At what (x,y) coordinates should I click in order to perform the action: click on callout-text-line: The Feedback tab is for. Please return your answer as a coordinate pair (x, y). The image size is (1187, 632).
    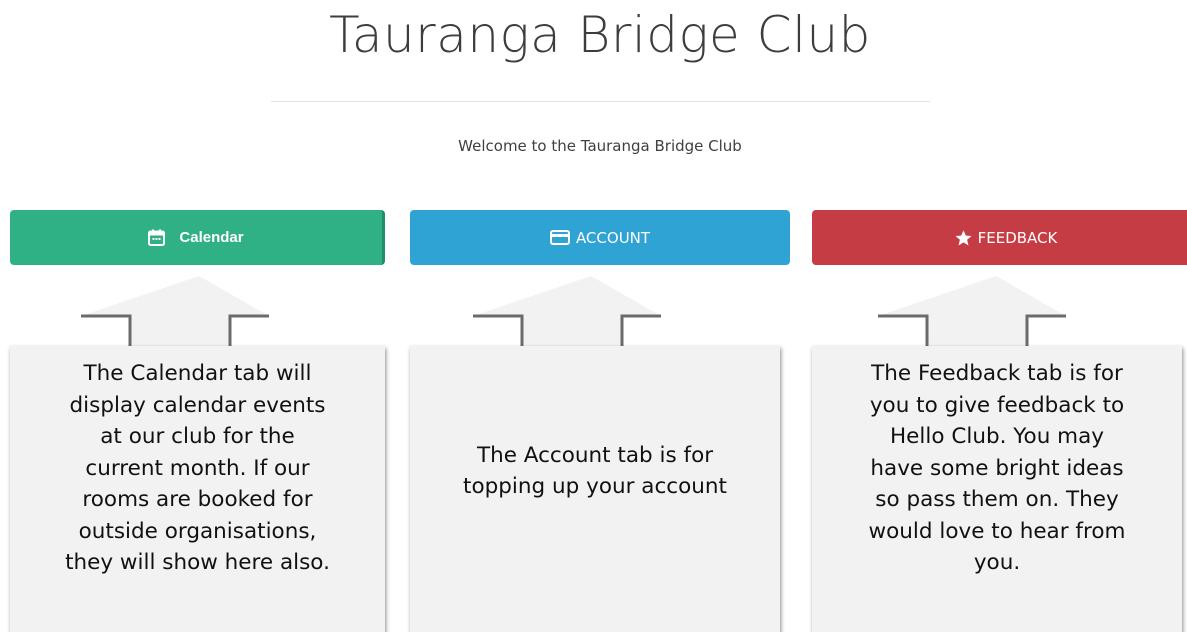
    Looking at the image, I should click on (997, 373).